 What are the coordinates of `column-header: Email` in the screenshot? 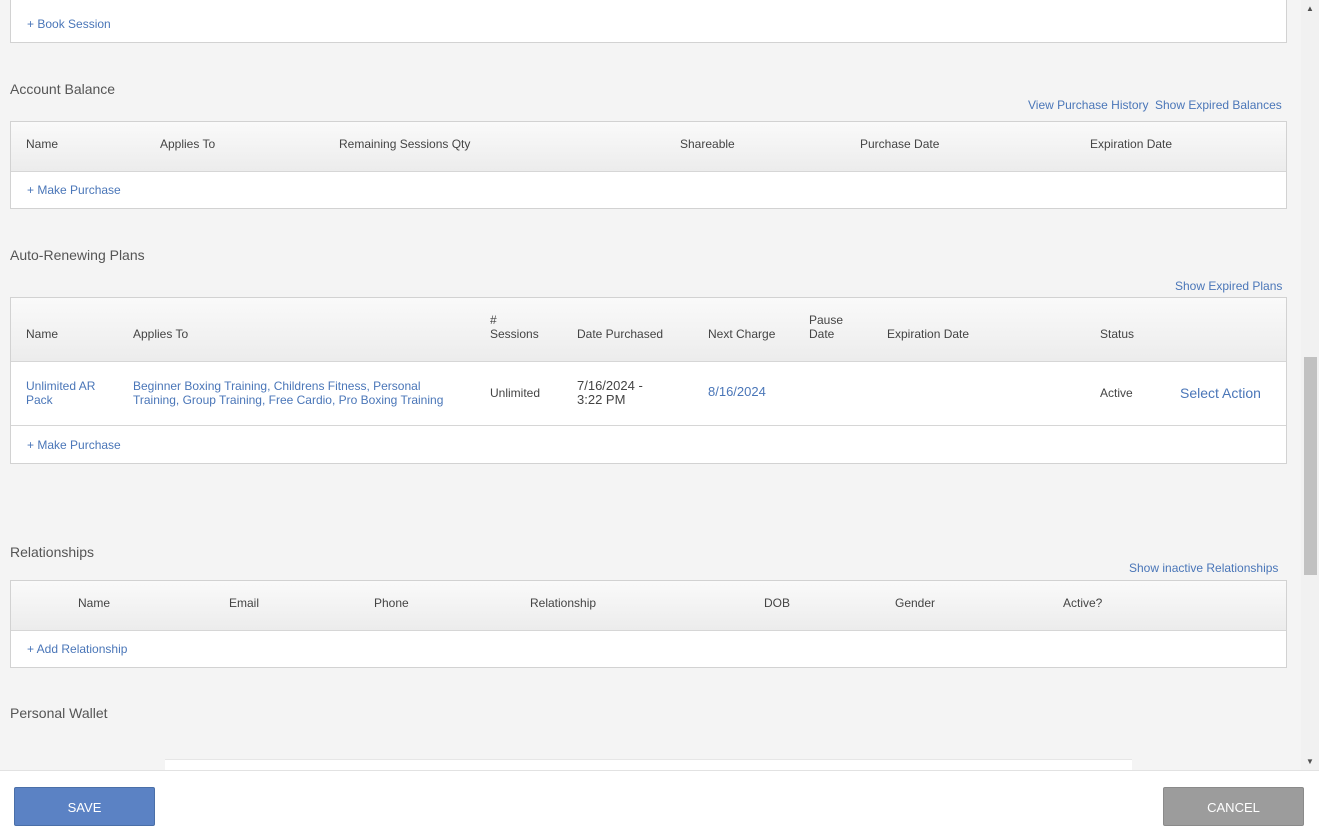 It's located at (244, 603).